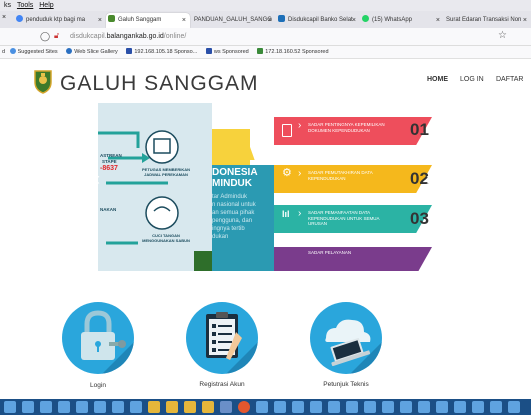 This screenshot has height=415, width=531. I want to click on login-label: Login, so click(98, 386).